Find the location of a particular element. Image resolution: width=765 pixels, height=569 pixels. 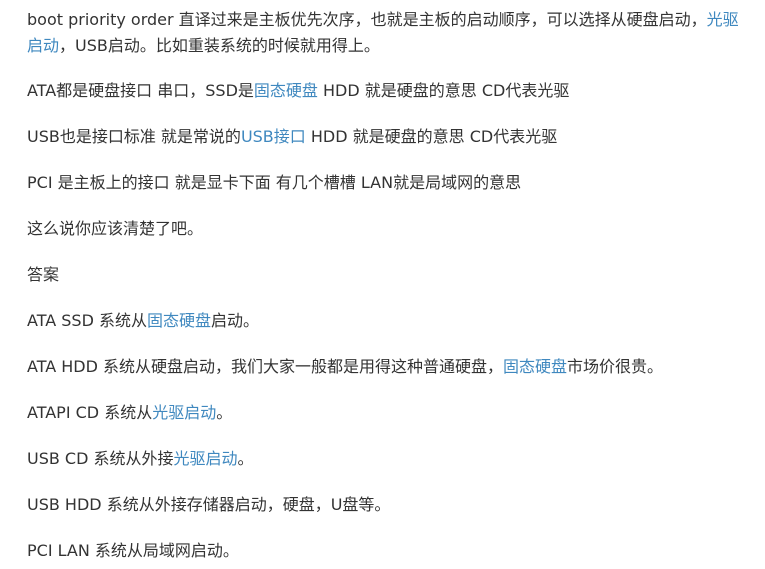

paragraph: PCI 是主板上的接口 就是显卡下面 有几个槽槽 LAN就是局域网的意思 is located at coordinates (386, 183).